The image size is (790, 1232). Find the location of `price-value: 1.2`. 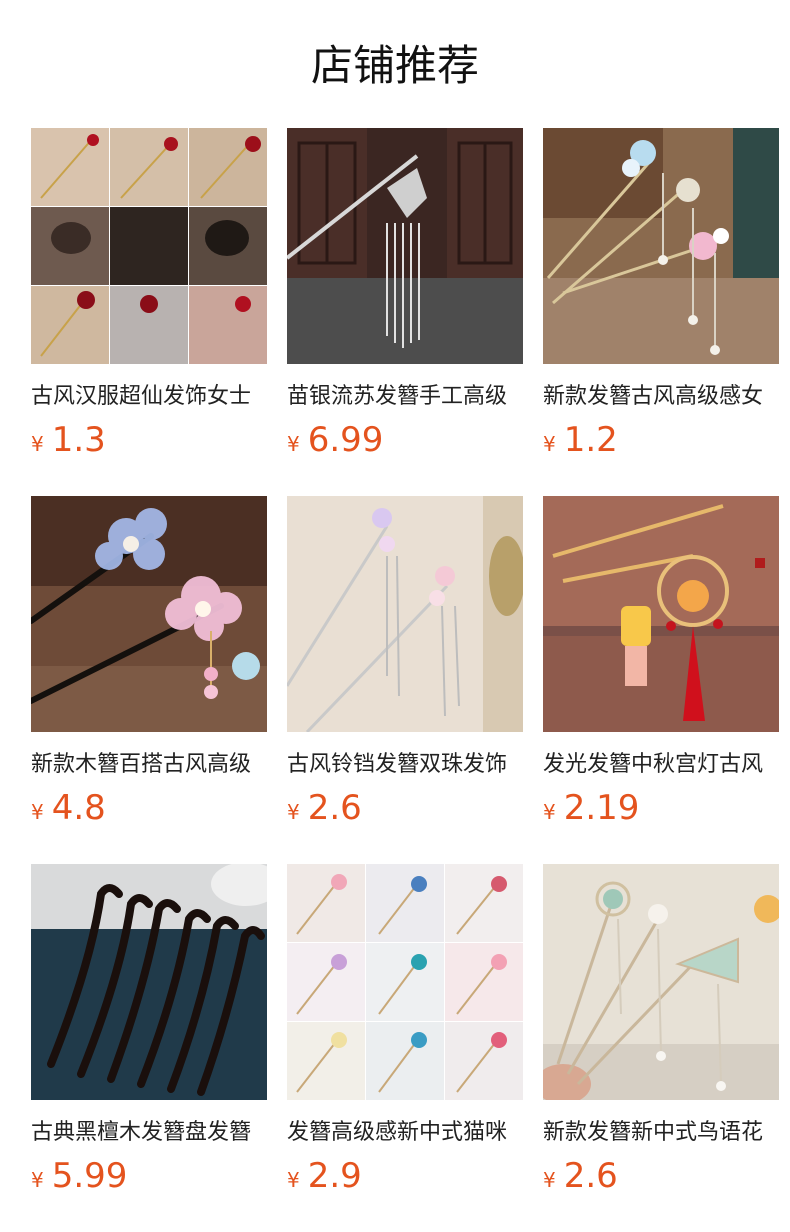

price-value: 1.2 is located at coordinates (590, 440).